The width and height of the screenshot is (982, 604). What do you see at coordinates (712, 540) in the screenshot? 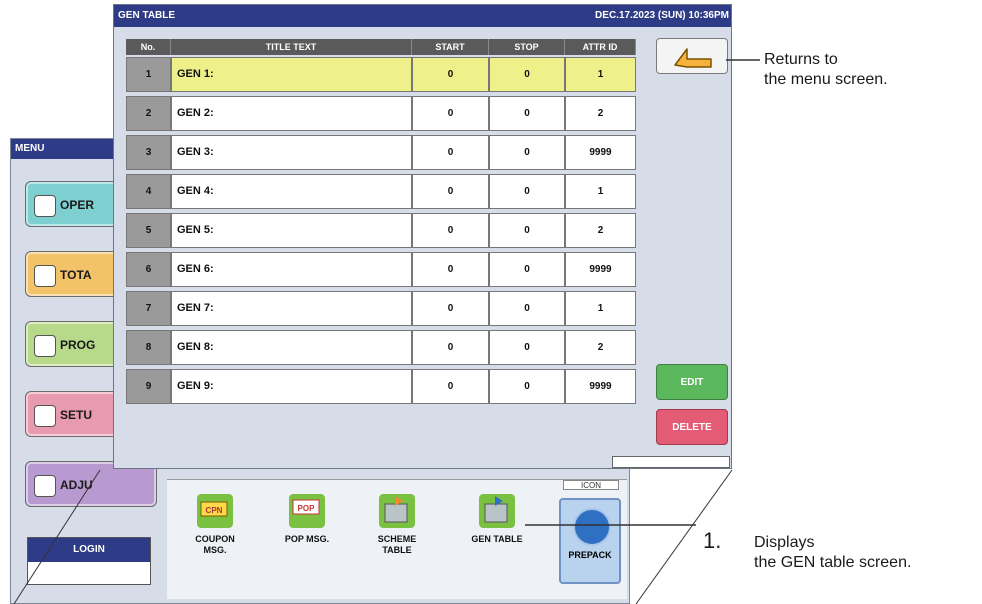
I see `annotation-number: 1.` at bounding box center [712, 540].